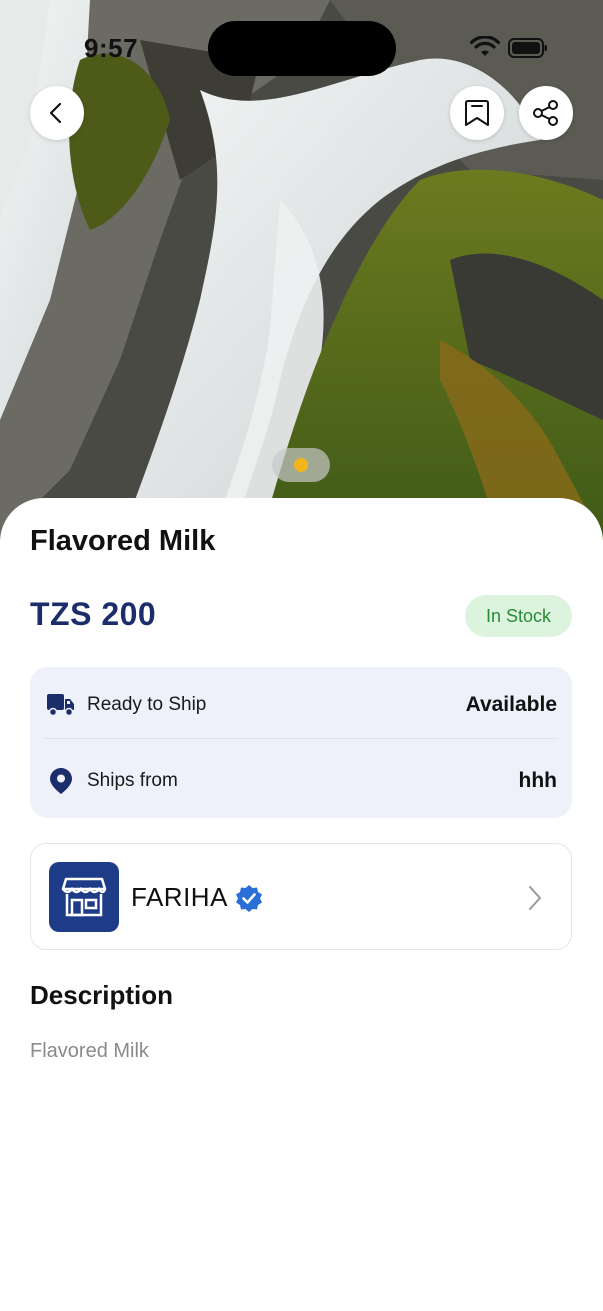 The image size is (603, 1311). I want to click on status-time: 9:57, so click(111, 48).